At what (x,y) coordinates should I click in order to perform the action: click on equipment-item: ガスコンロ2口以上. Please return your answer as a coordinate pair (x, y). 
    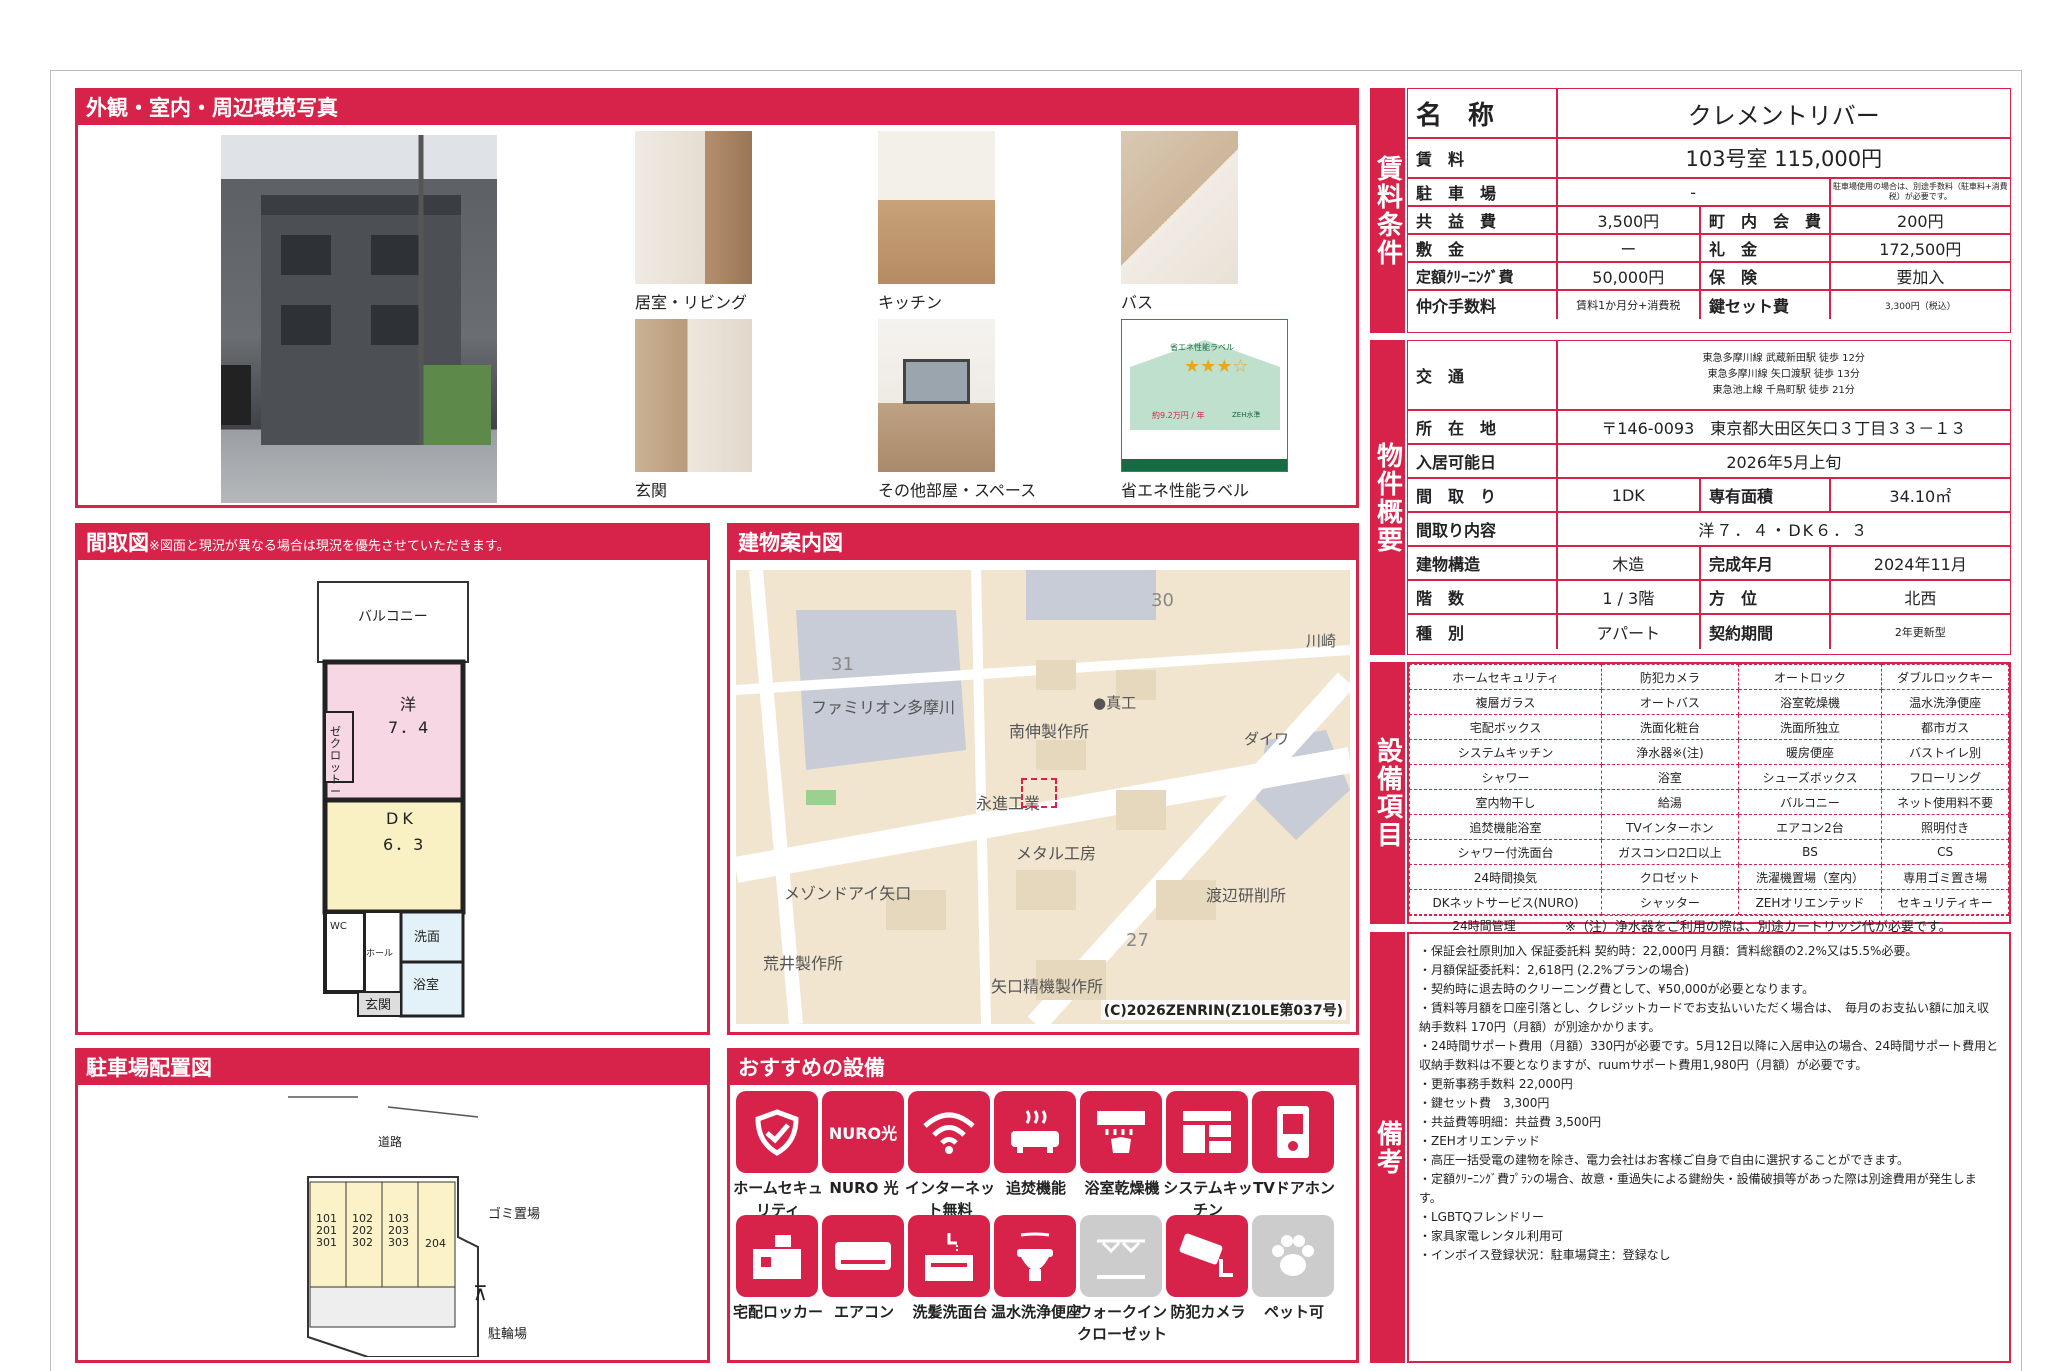
    Looking at the image, I should click on (1670, 852).